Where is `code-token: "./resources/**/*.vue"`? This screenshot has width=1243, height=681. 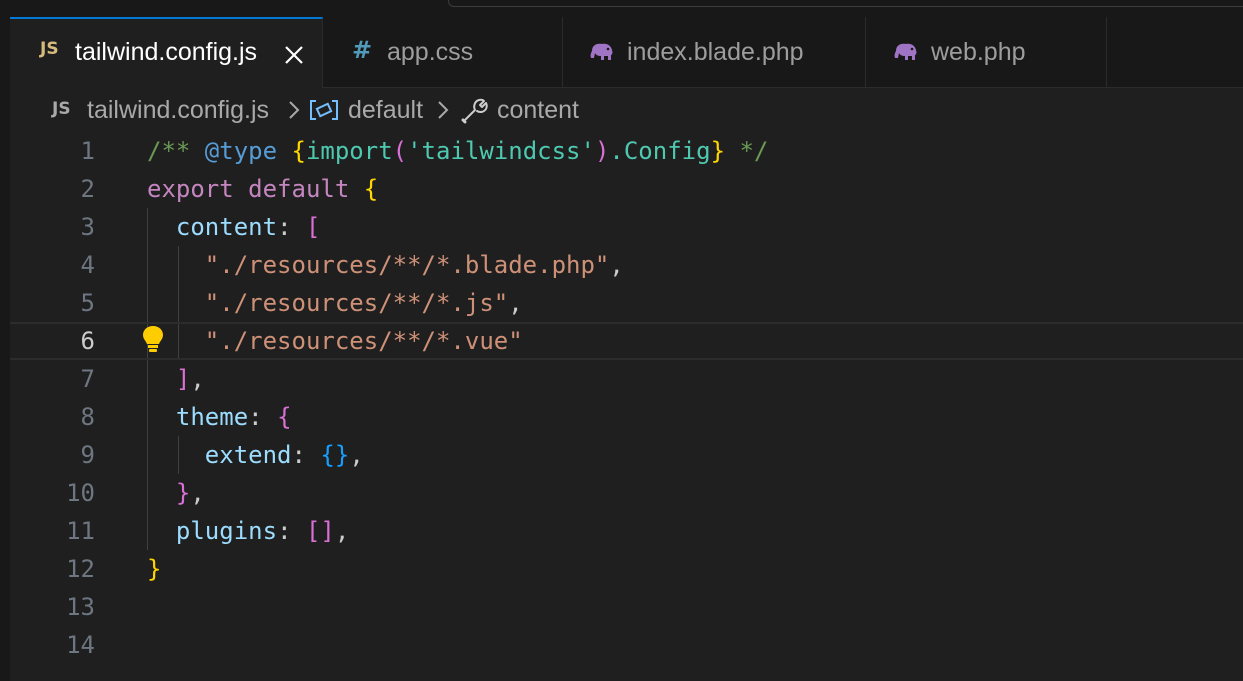 code-token: "./resources/**/*.vue" is located at coordinates (363, 341).